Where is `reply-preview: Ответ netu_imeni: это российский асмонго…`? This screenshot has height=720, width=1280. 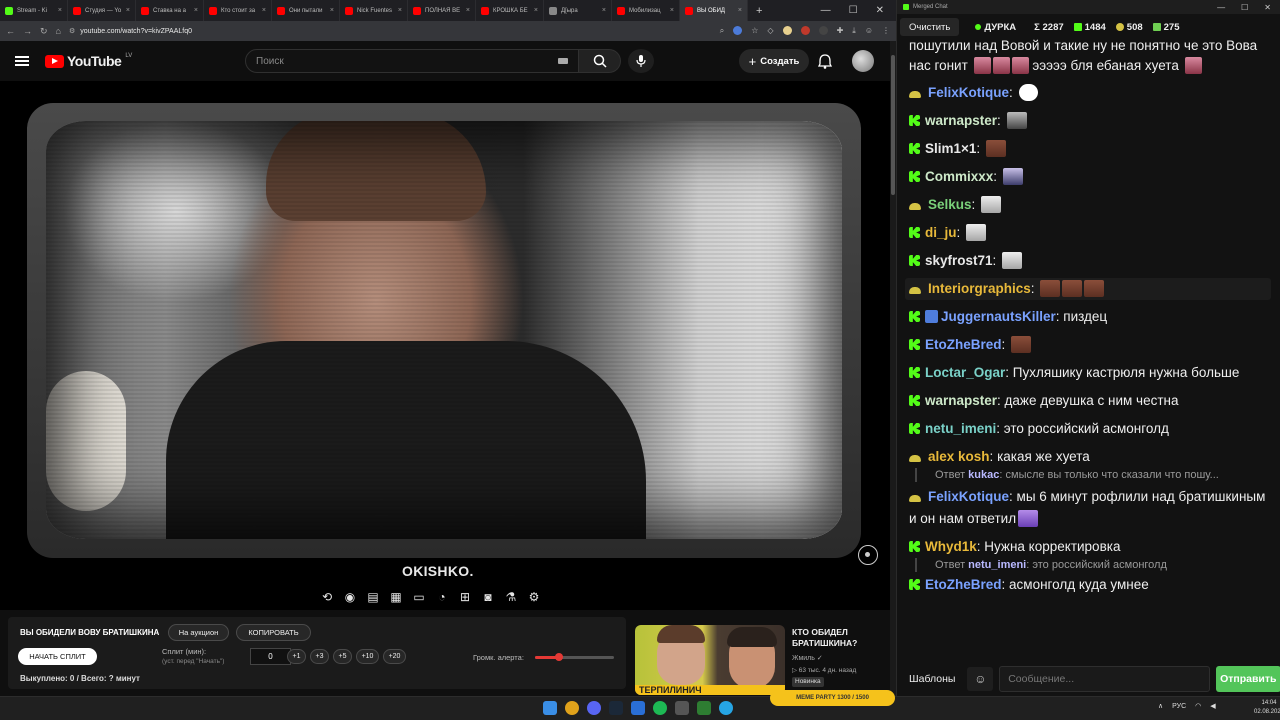
reply-preview: Ответ netu_imeni: это российский асмонго… is located at coordinates (1093, 565).